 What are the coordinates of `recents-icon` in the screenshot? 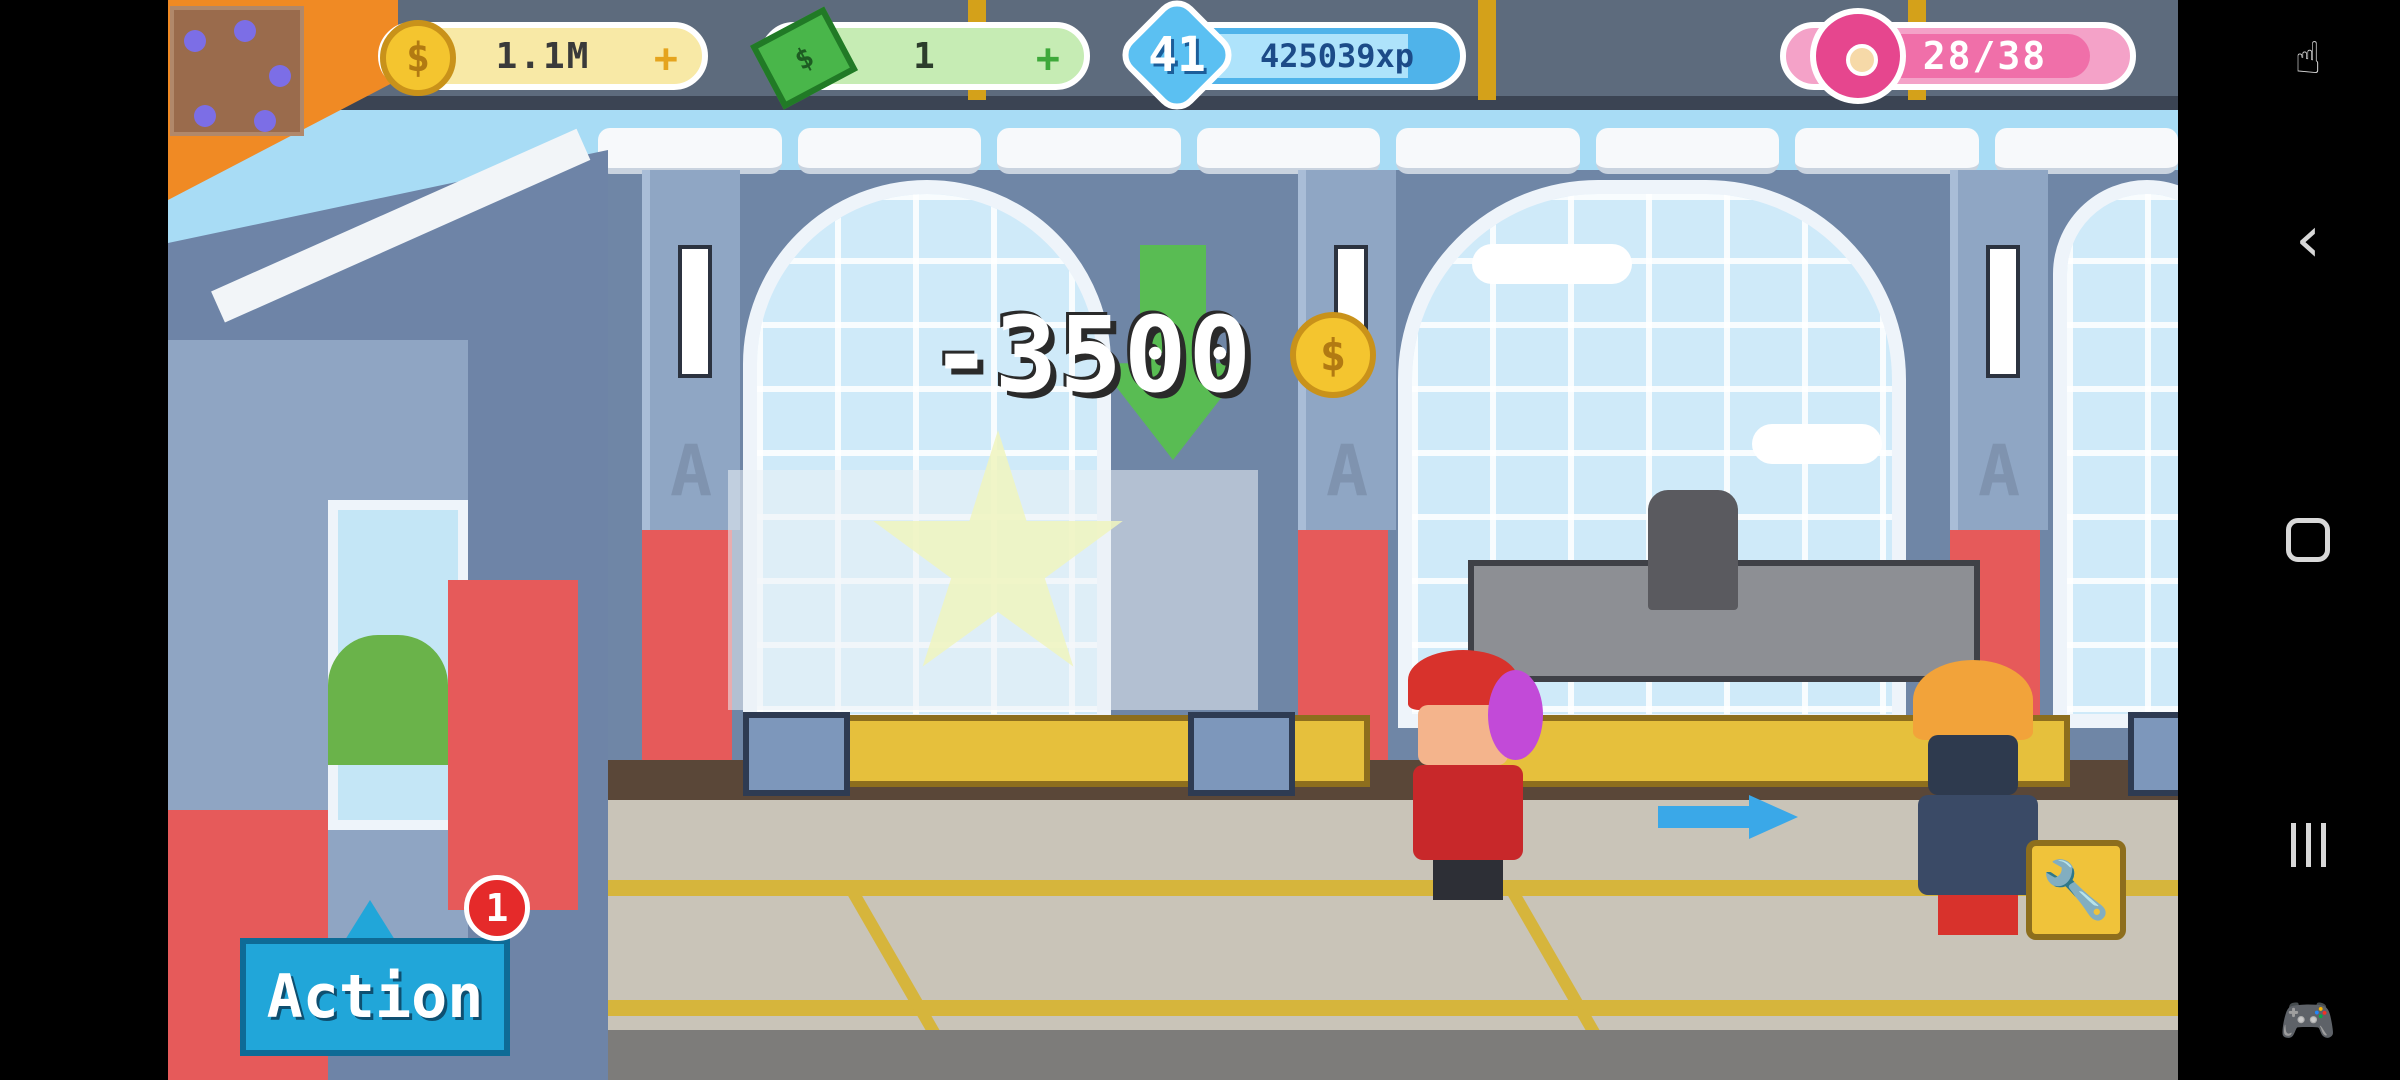 It's located at (2308, 845).